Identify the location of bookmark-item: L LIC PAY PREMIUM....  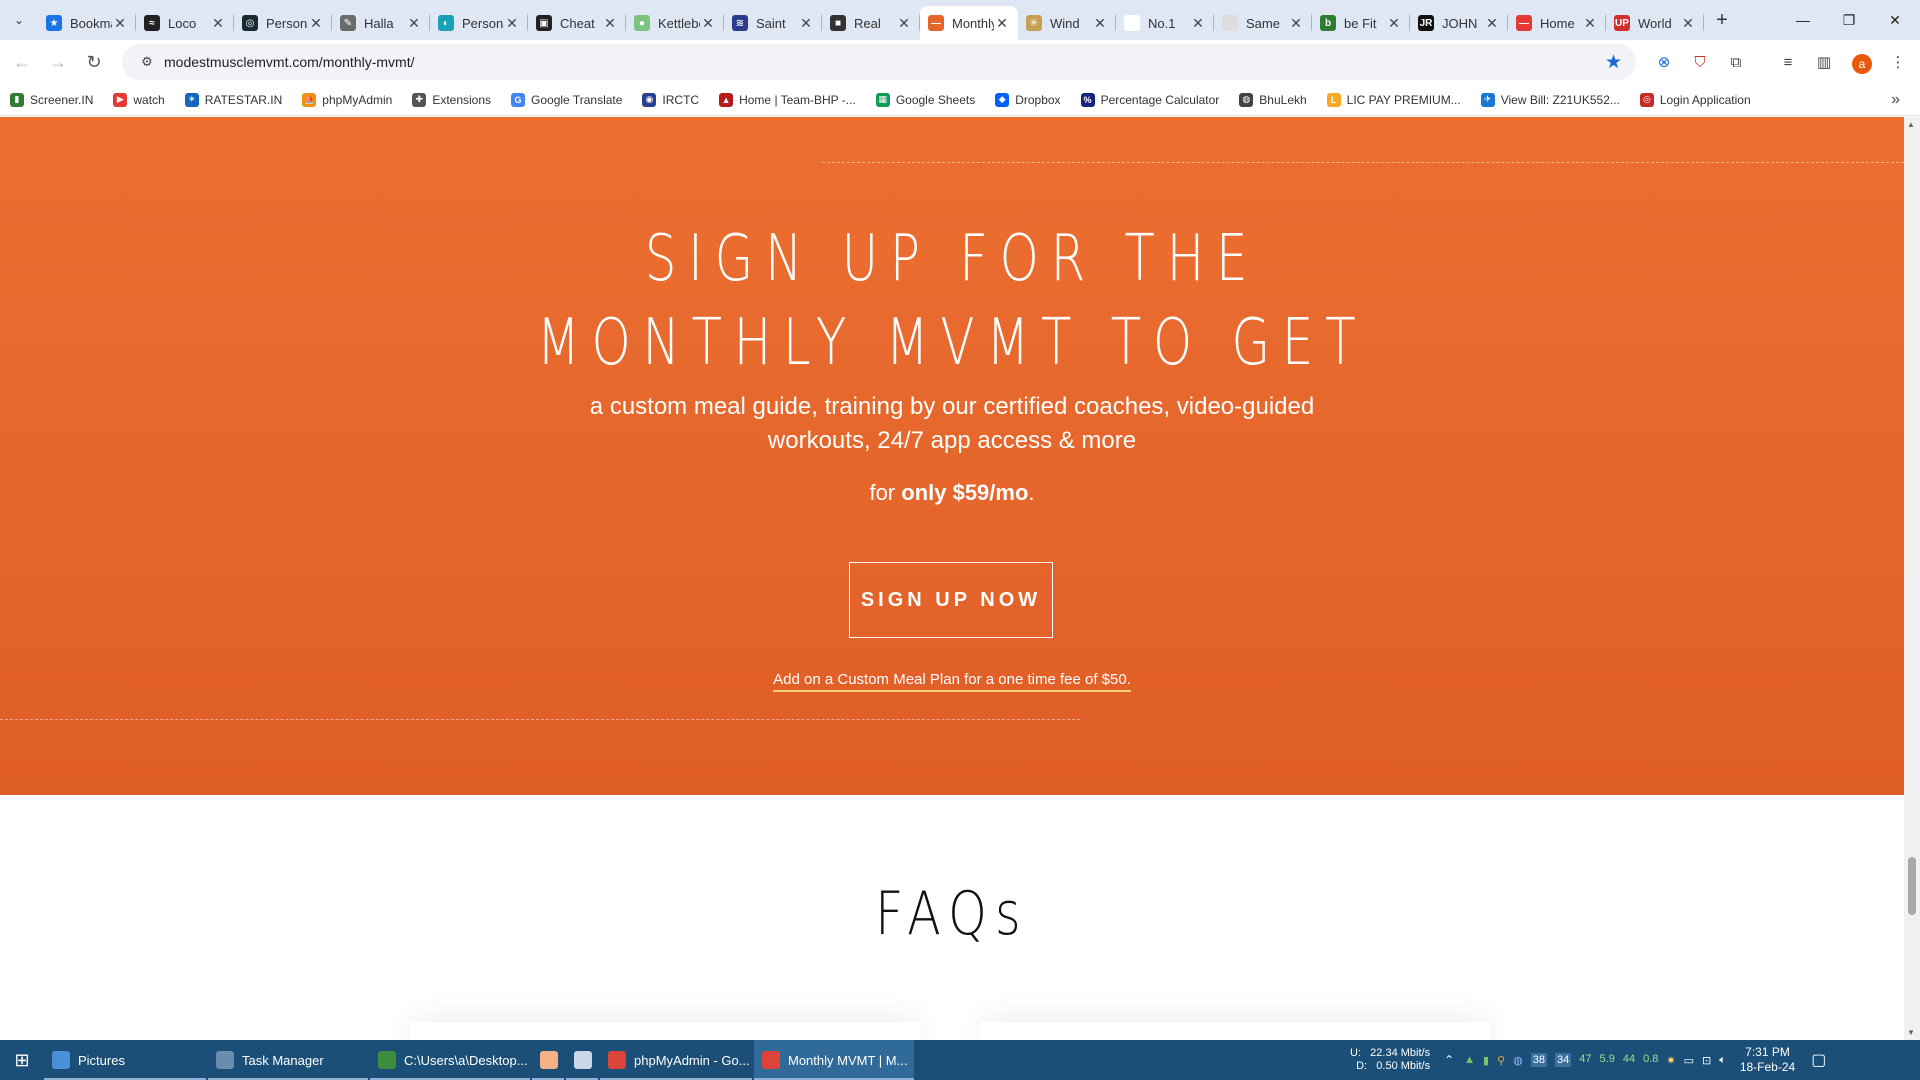
(1393, 99).